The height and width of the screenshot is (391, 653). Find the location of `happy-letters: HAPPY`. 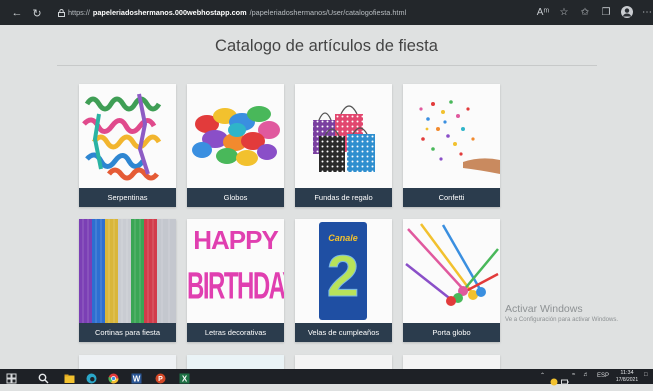

happy-letters: HAPPY is located at coordinates (236, 240).